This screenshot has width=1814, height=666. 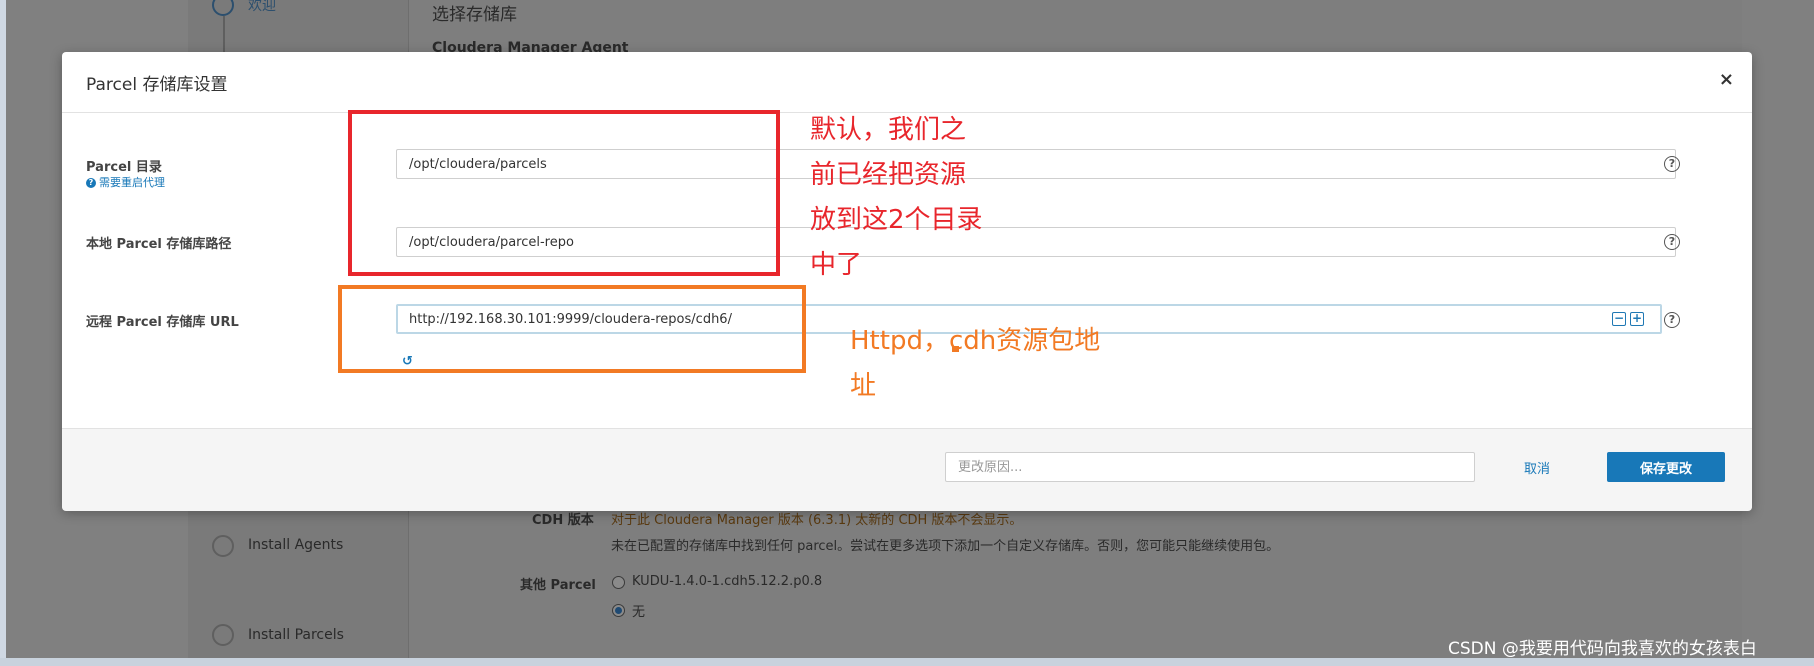 What do you see at coordinates (639, 612) in the screenshot?
I see `other-parcel-option-none: 无` at bounding box center [639, 612].